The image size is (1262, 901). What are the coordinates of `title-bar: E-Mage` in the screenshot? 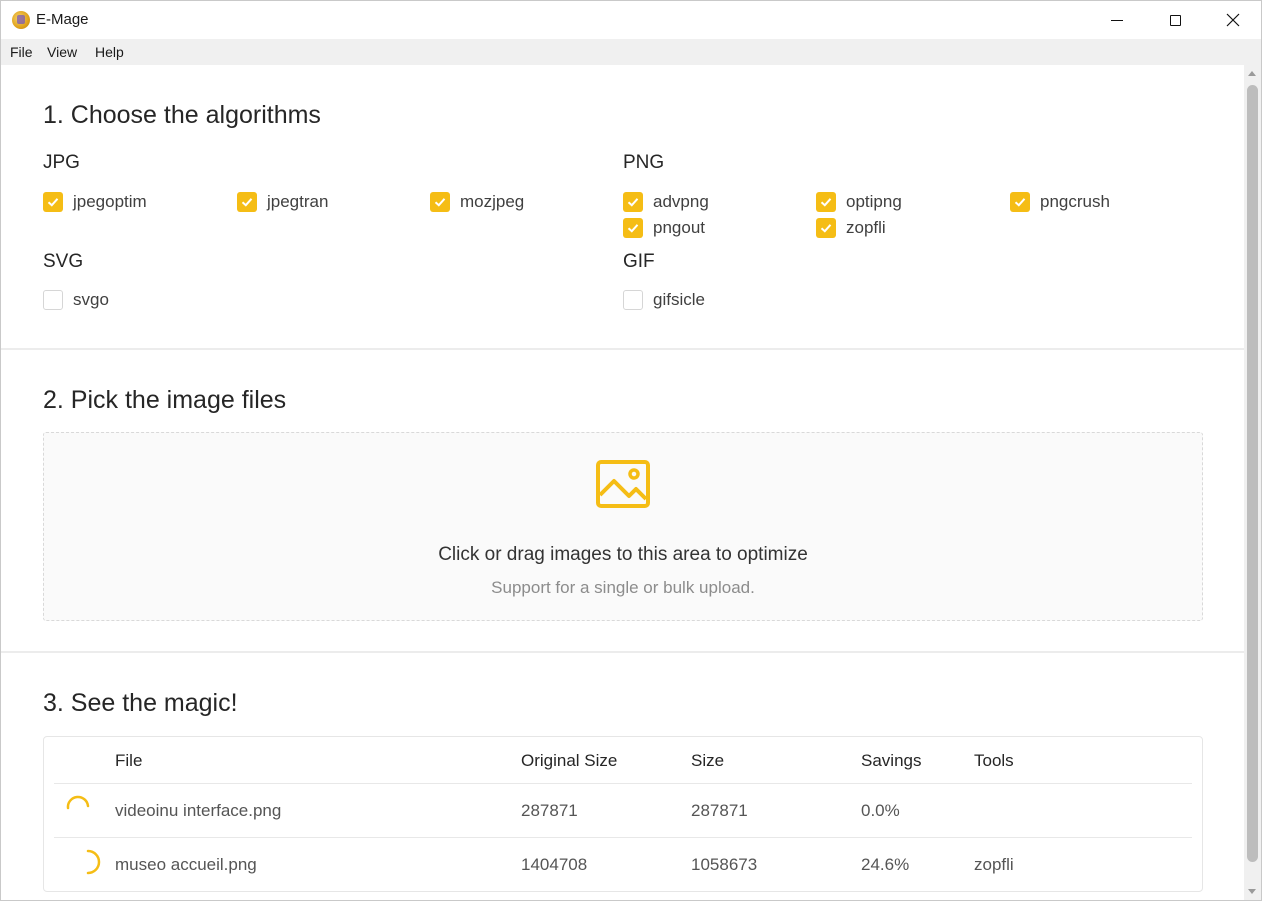 It's located at (631, 20).